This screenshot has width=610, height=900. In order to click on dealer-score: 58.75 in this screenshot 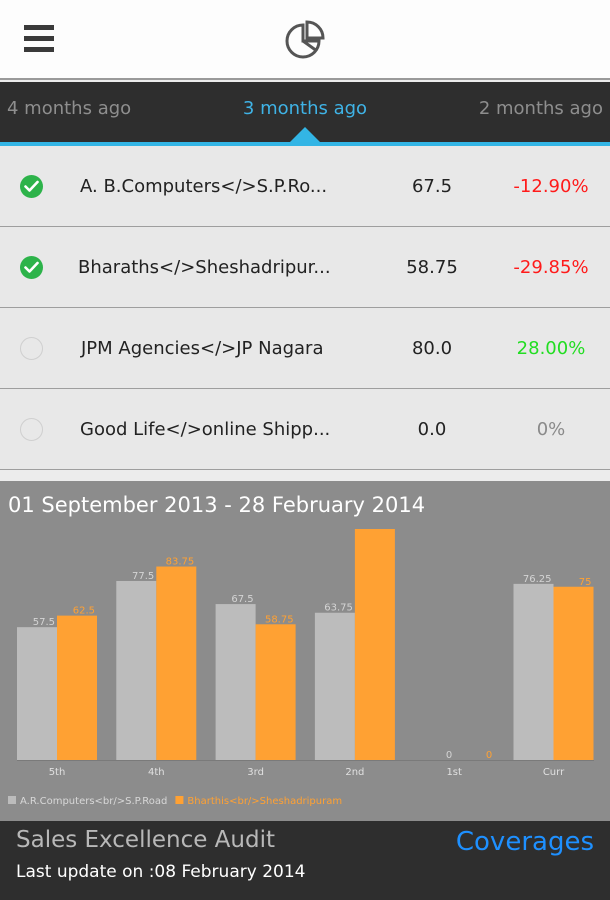, I will do `click(432, 267)`.